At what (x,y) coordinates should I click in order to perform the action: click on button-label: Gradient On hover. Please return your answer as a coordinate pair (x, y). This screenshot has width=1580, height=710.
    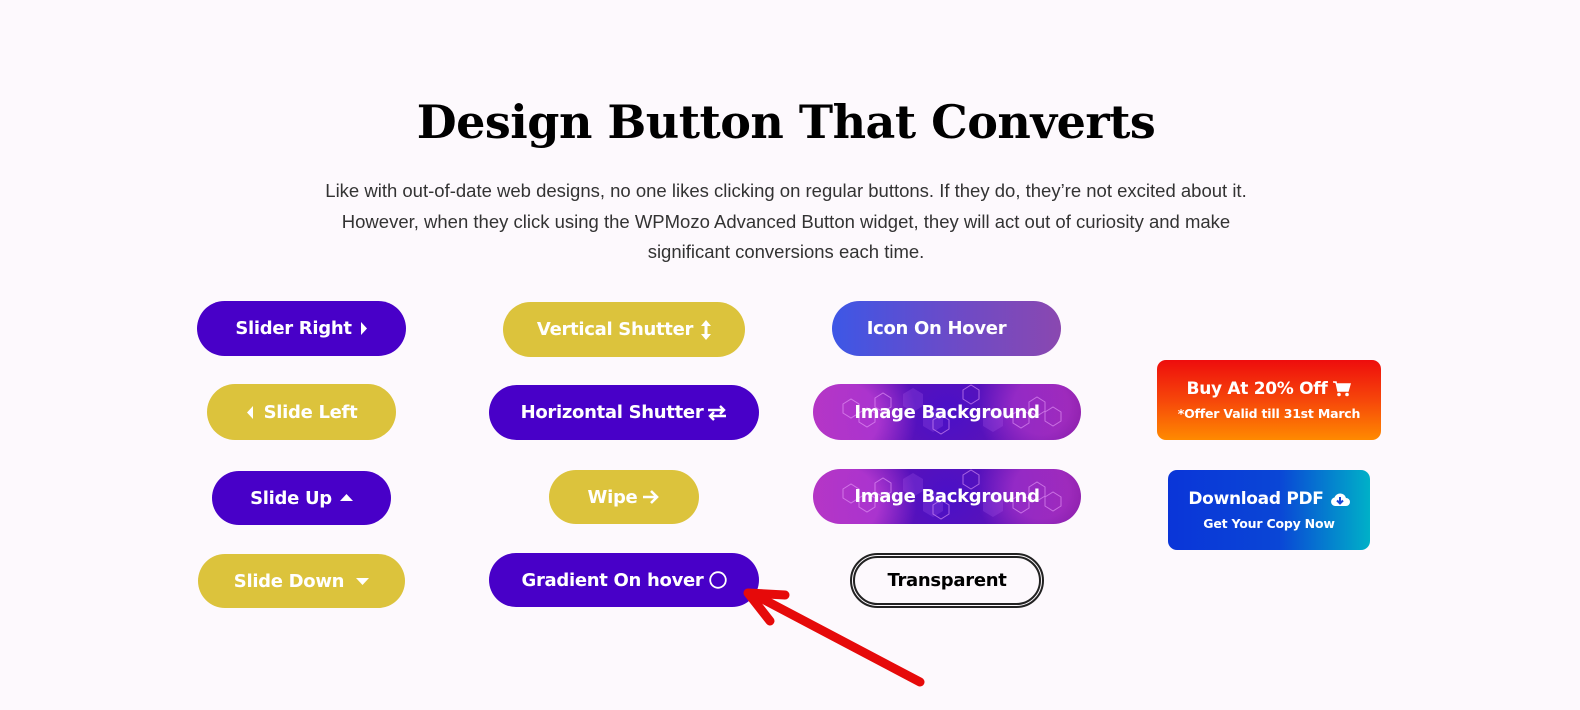
    Looking at the image, I should click on (612, 580).